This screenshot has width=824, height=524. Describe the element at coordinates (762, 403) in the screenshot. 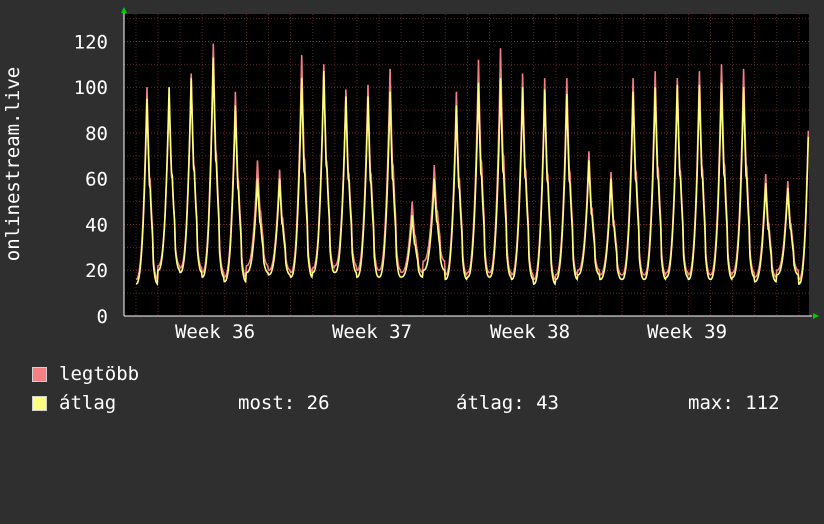

I see `stat-max-value: 112` at that location.